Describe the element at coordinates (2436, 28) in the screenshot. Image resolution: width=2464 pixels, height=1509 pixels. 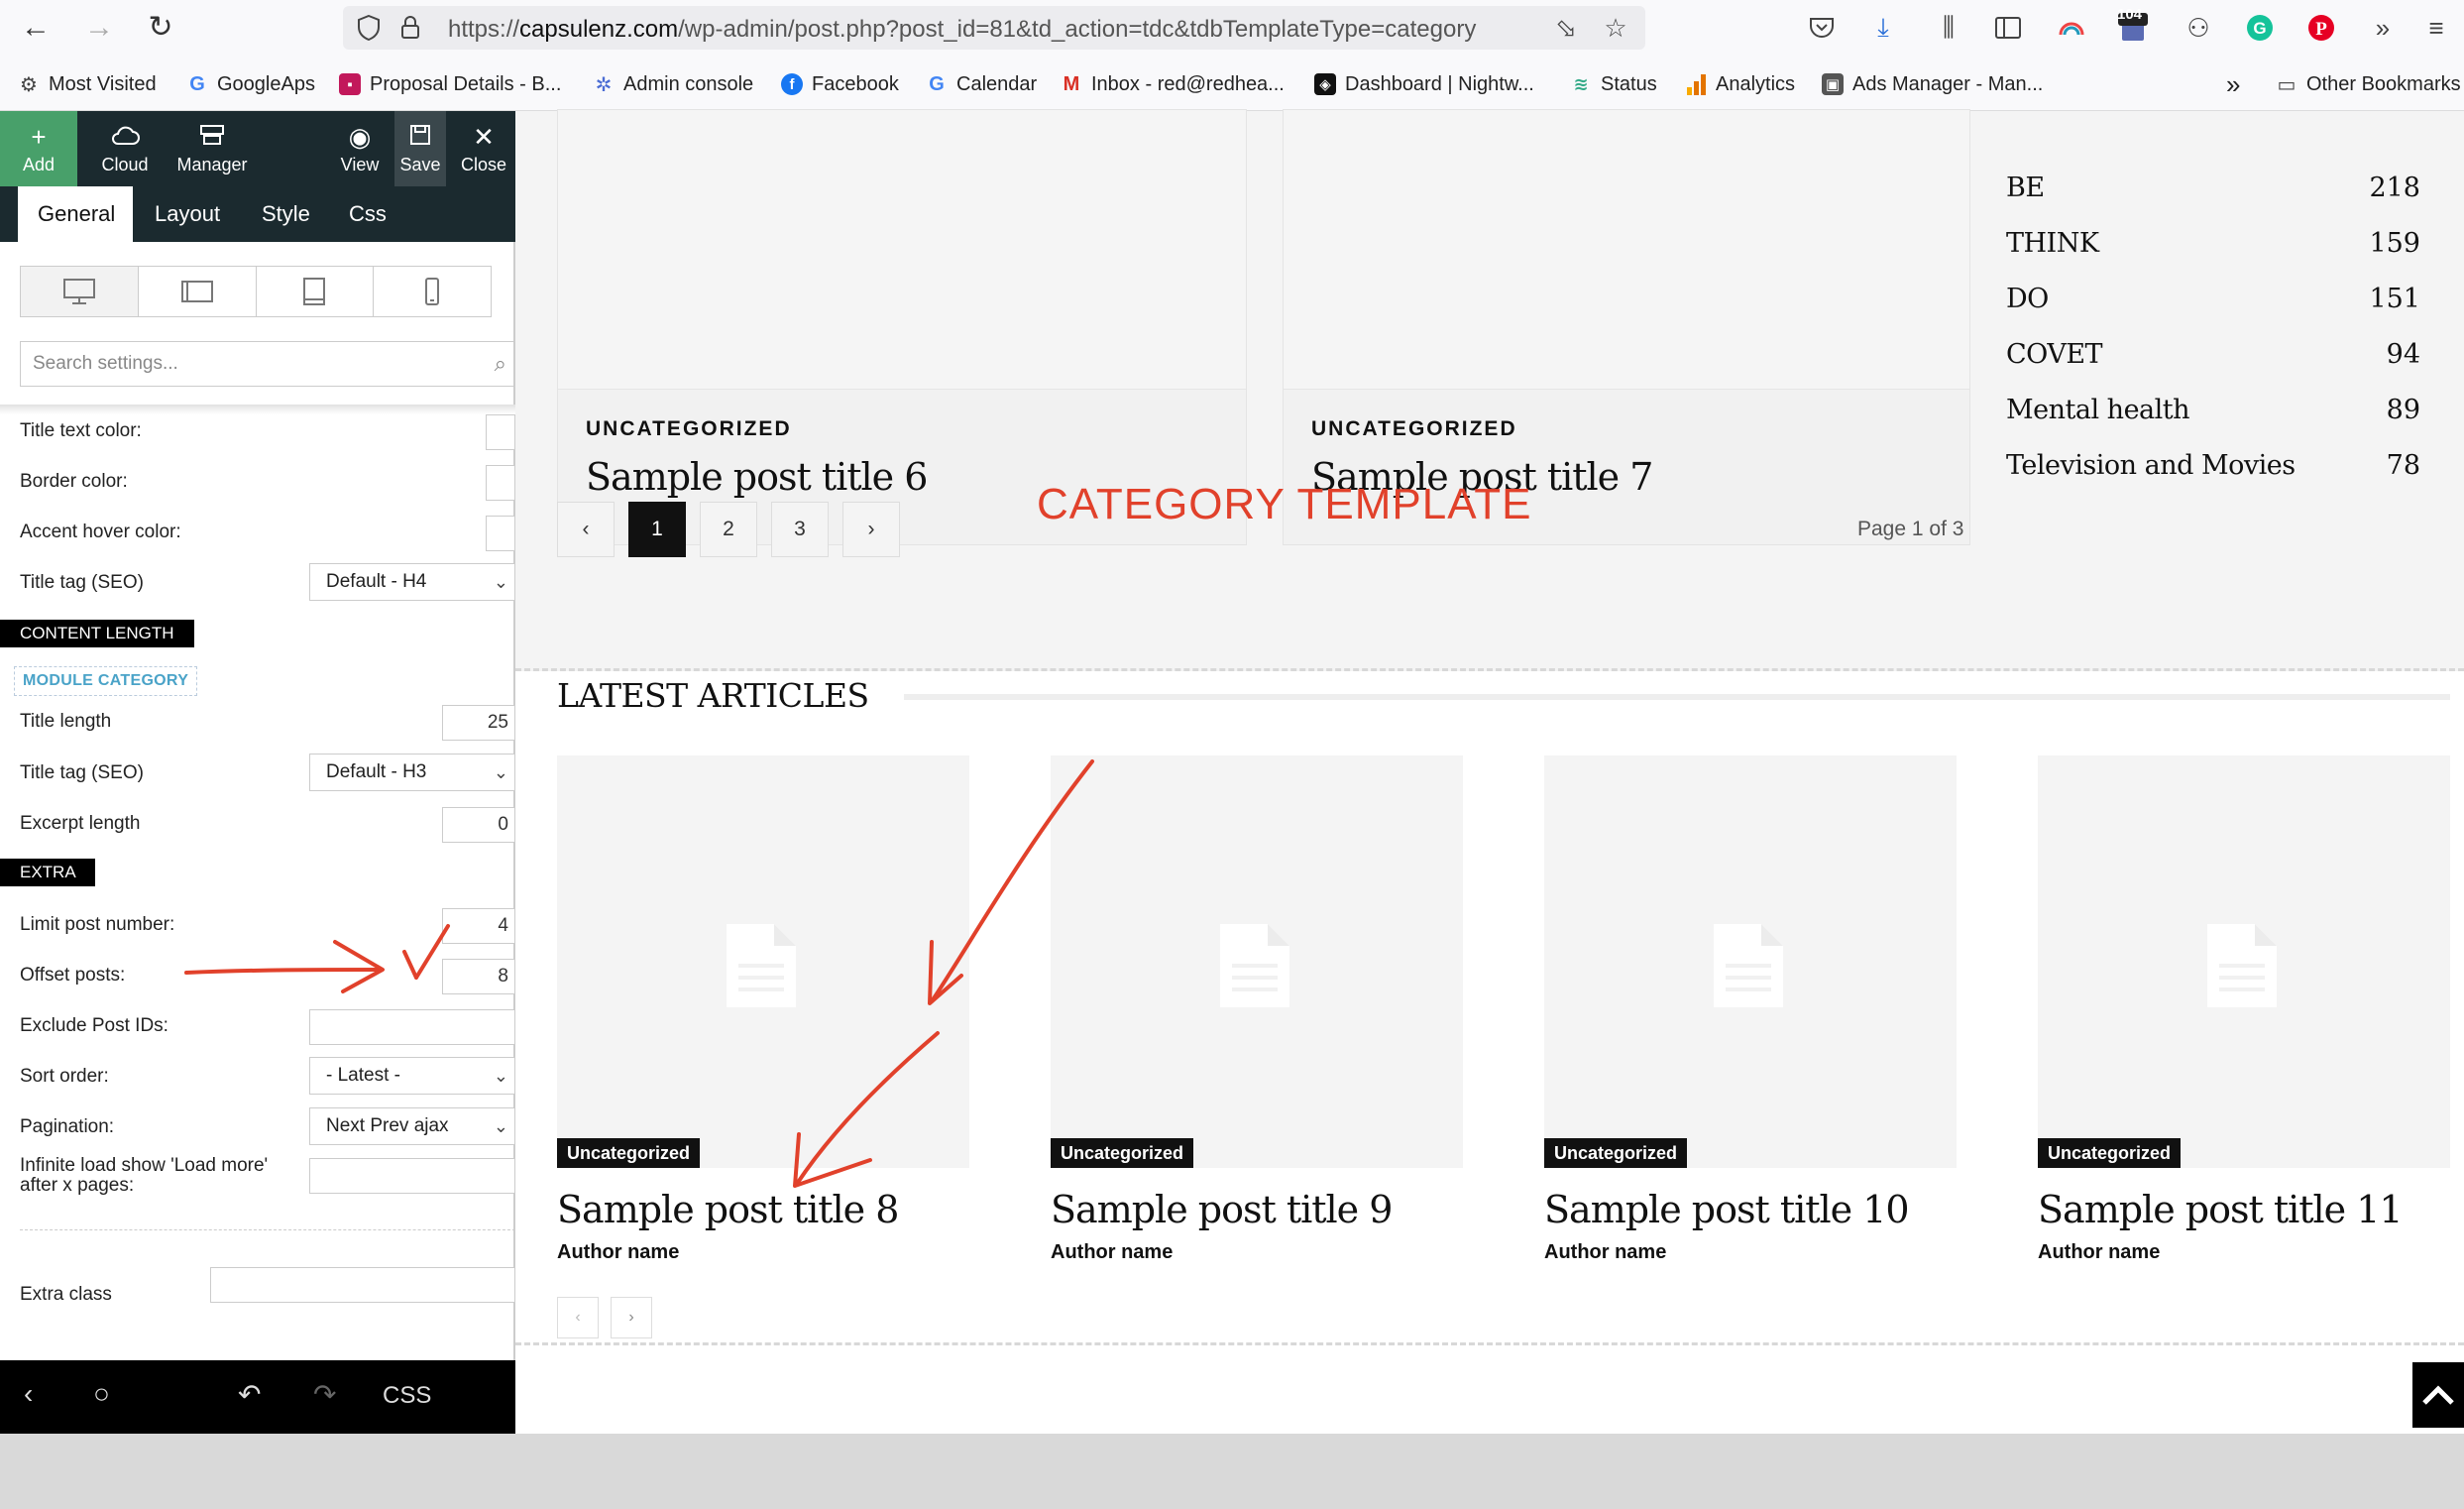
I see `hamburger-menu-icon: ≡` at that location.